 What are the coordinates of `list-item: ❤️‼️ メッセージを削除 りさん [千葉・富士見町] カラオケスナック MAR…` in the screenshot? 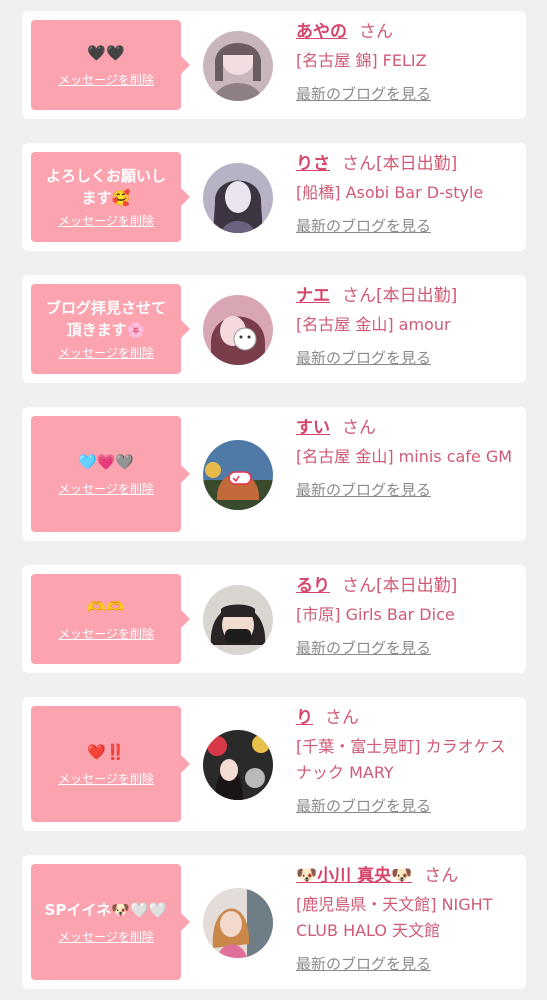 It's located at (274, 764).